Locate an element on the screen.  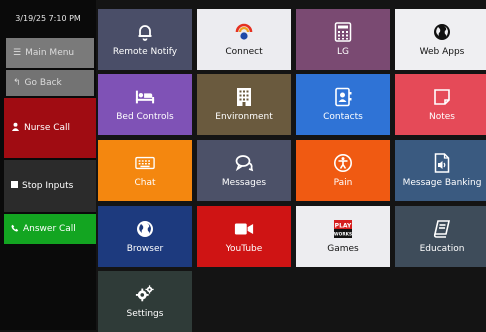
tile-label: Messages is located at coordinates (244, 183).